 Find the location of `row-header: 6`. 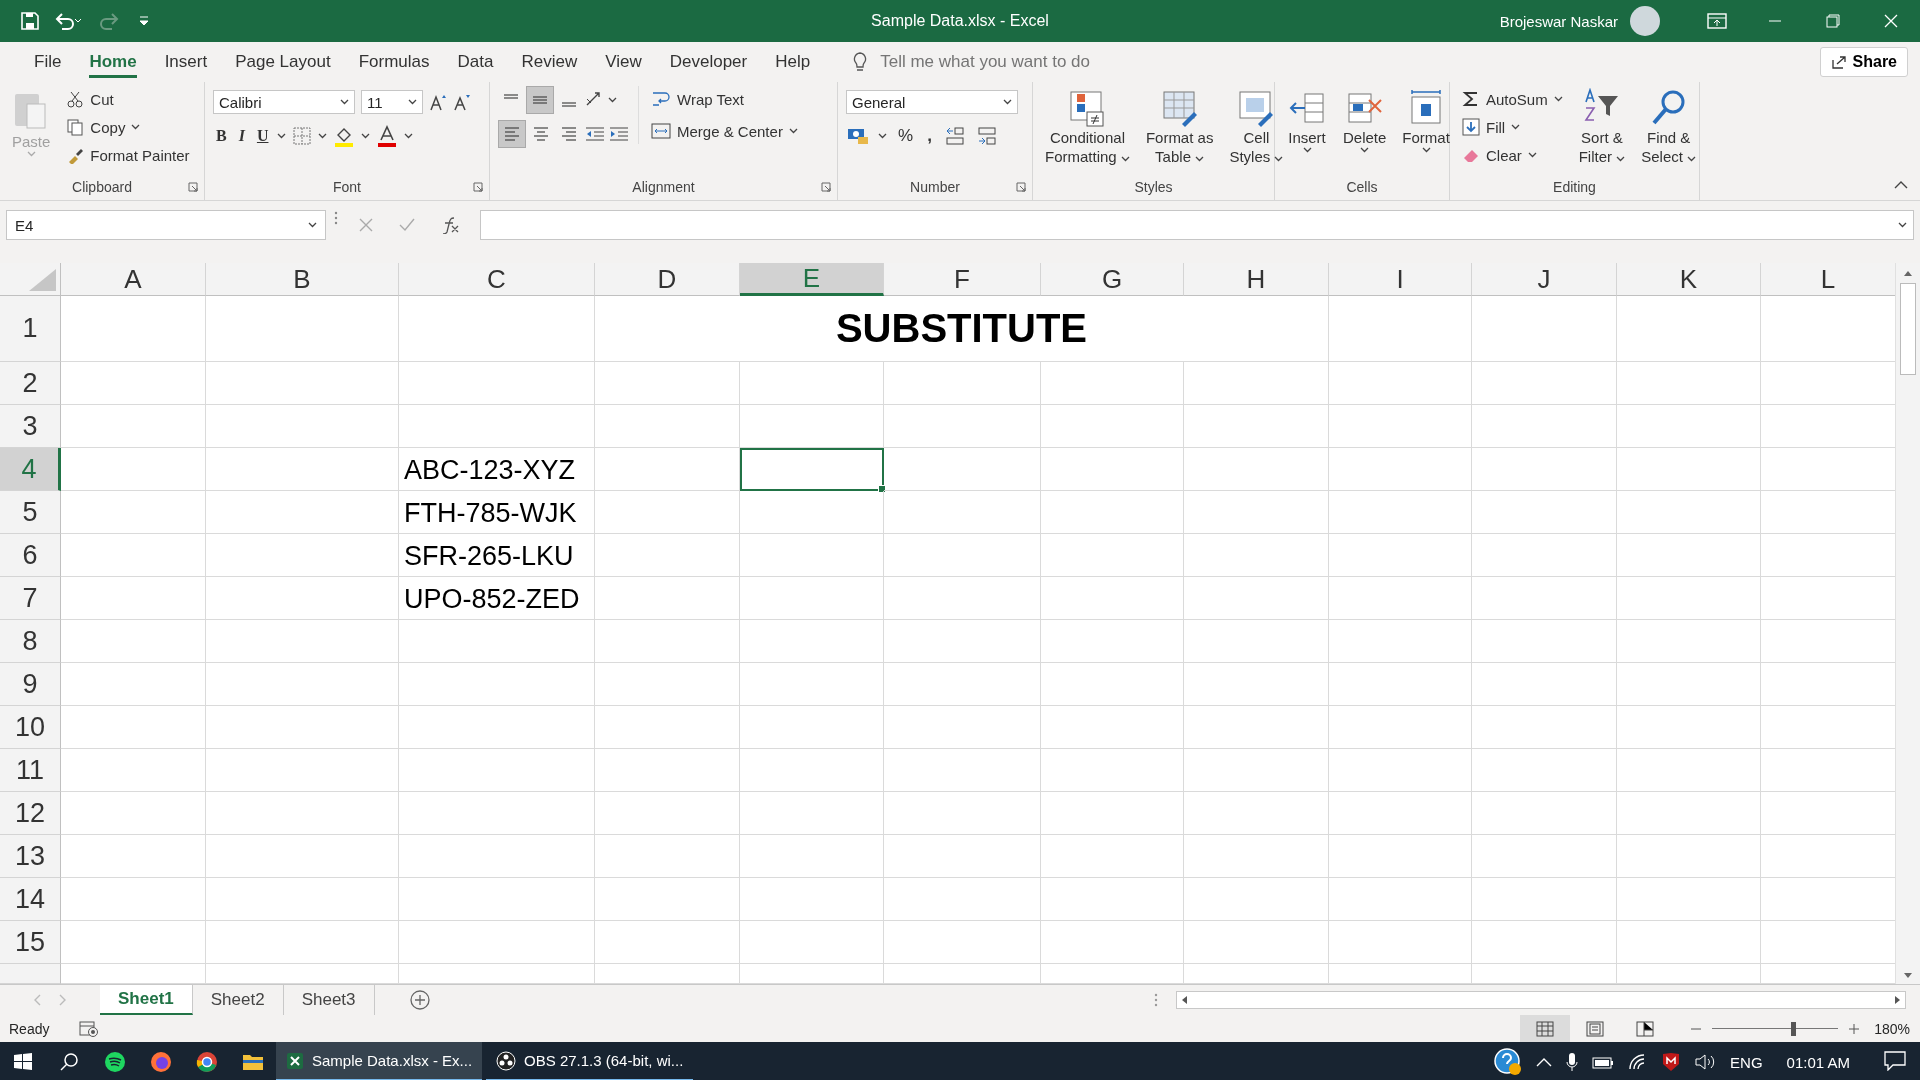

row-header: 6 is located at coordinates (30, 555).